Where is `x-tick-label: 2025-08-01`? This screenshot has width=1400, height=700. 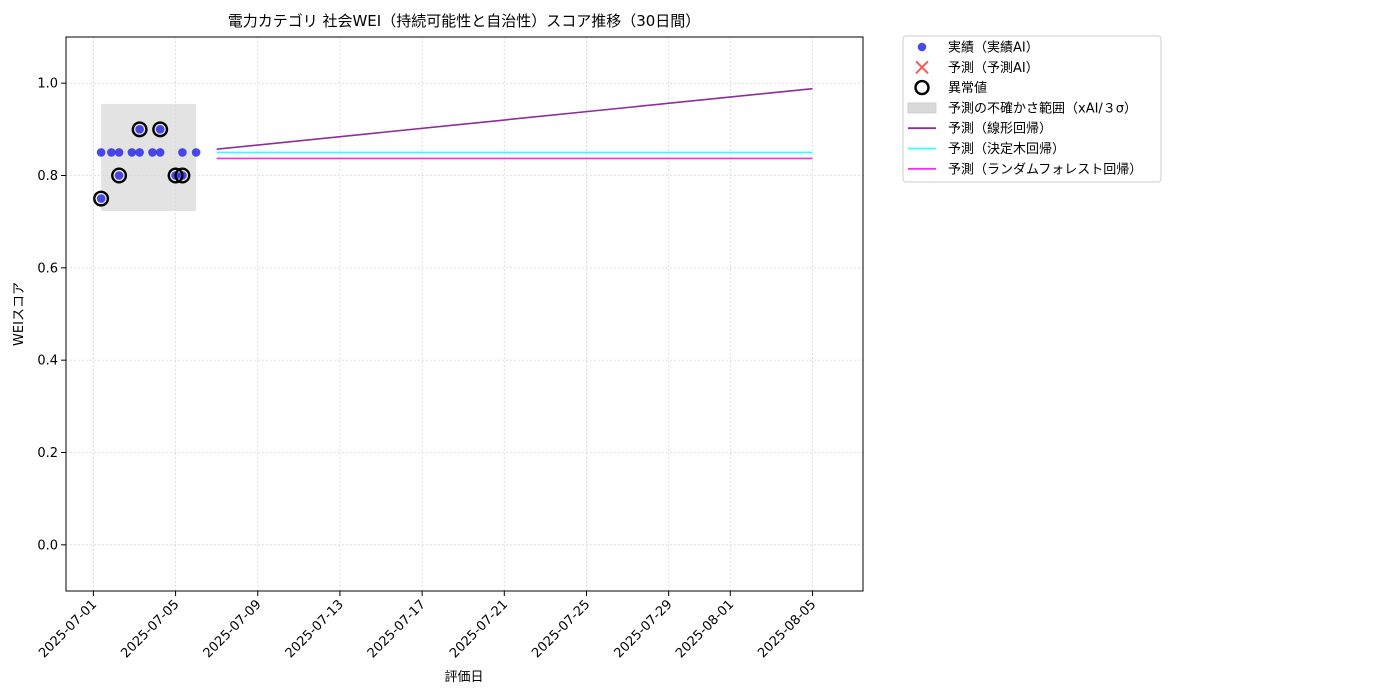
x-tick-label: 2025-08-01 is located at coordinates (705, 629).